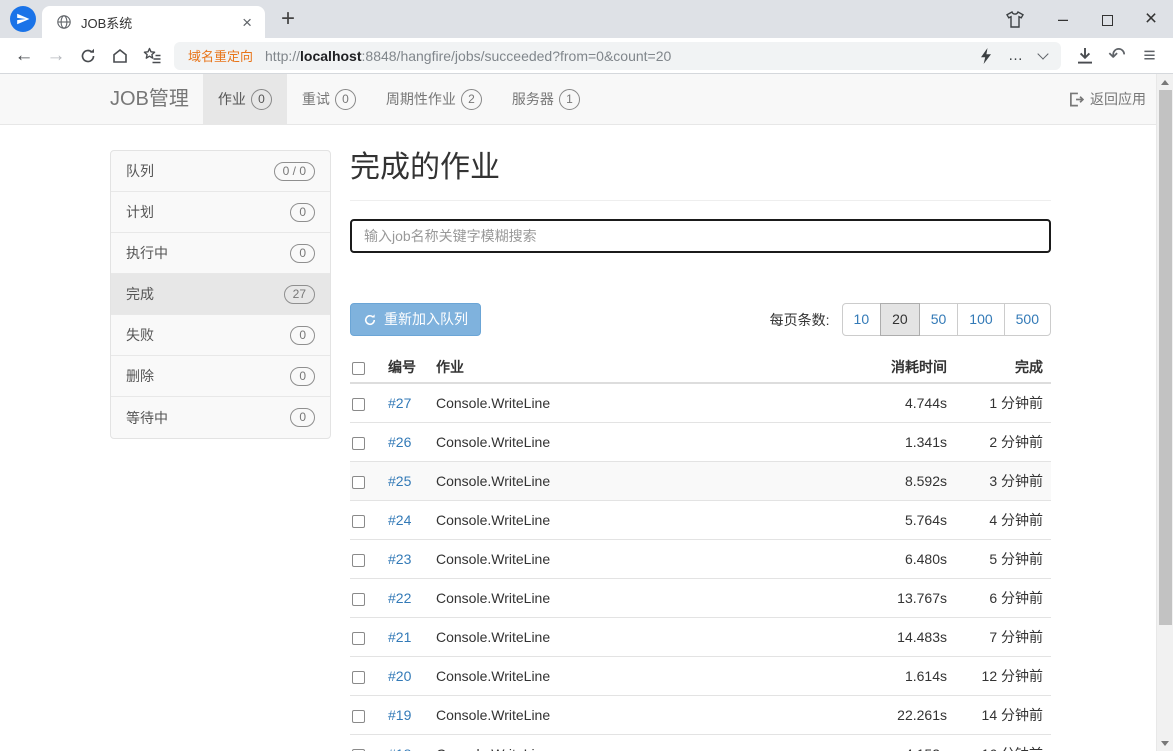 The width and height of the screenshot is (1173, 751). I want to click on scroll-down-arrow, so click(1165, 743).